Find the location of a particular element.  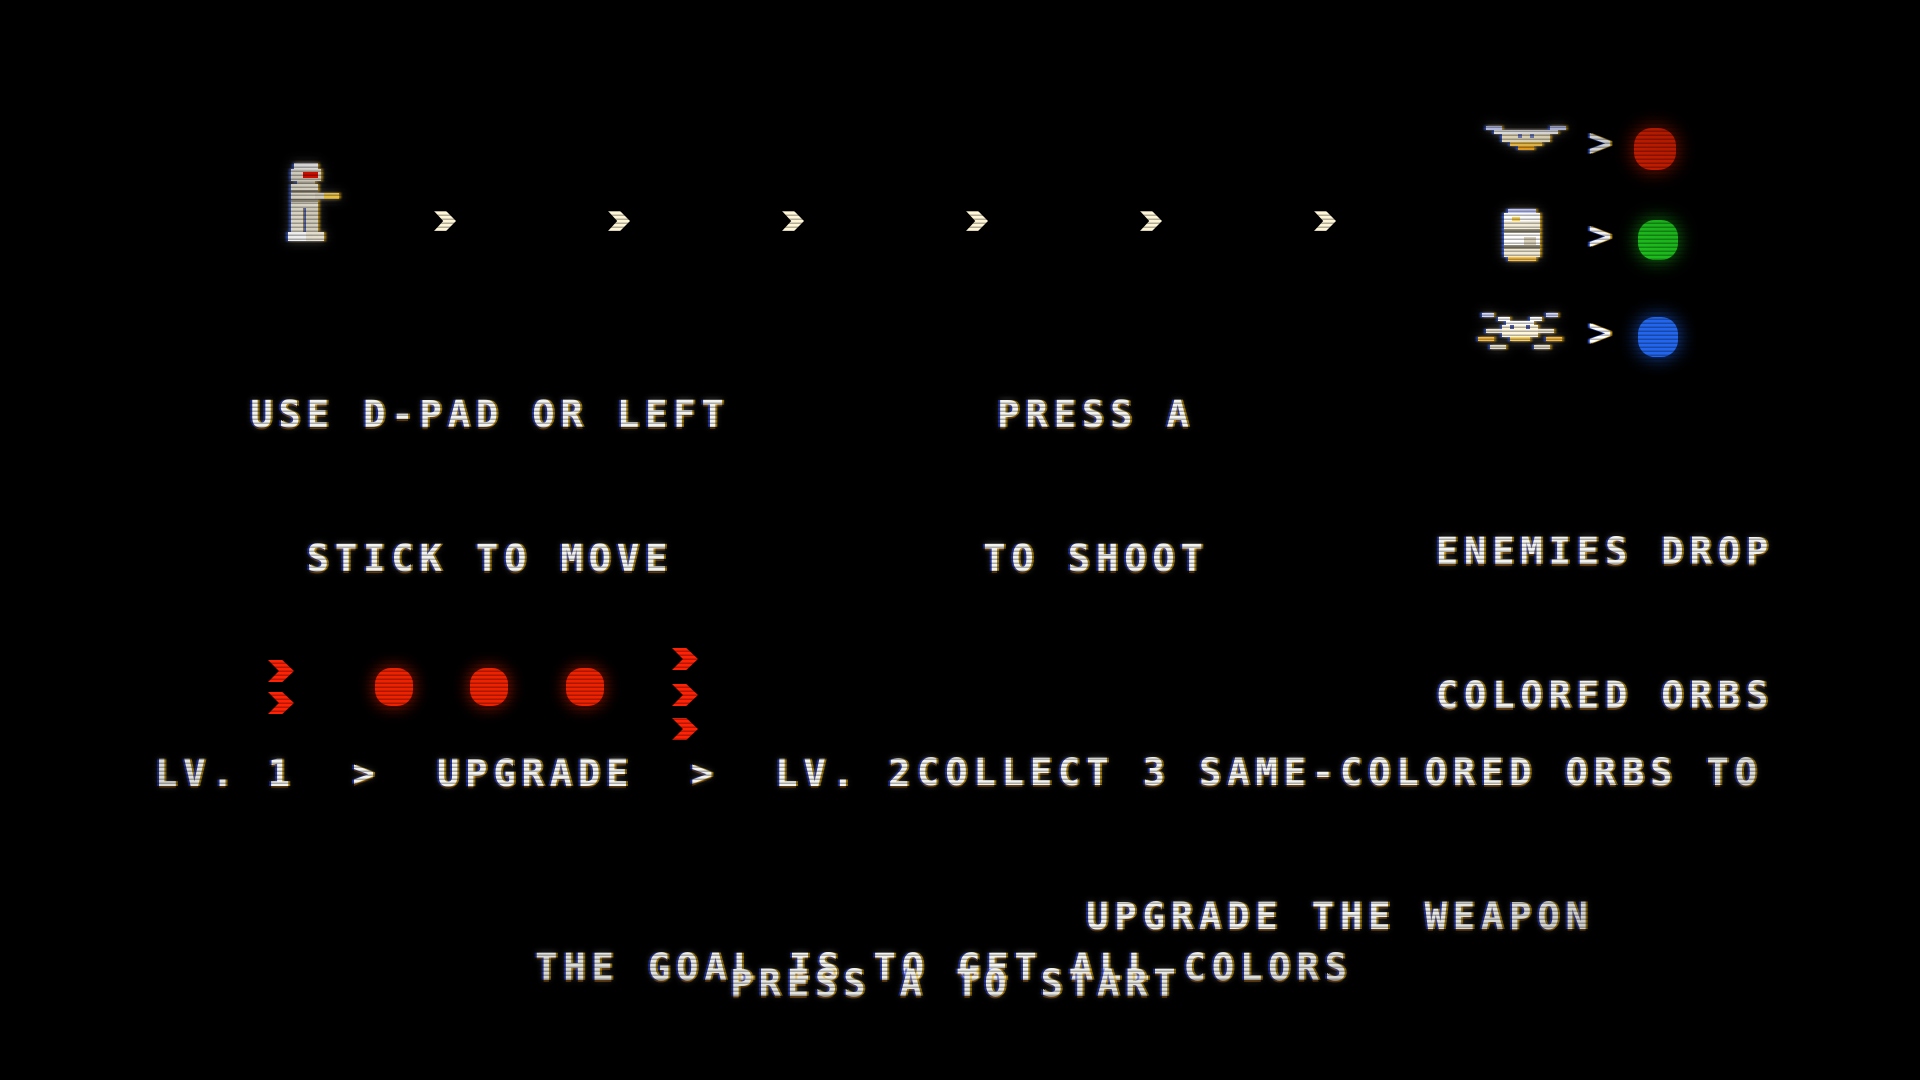

green-orb is located at coordinates (1658, 240).